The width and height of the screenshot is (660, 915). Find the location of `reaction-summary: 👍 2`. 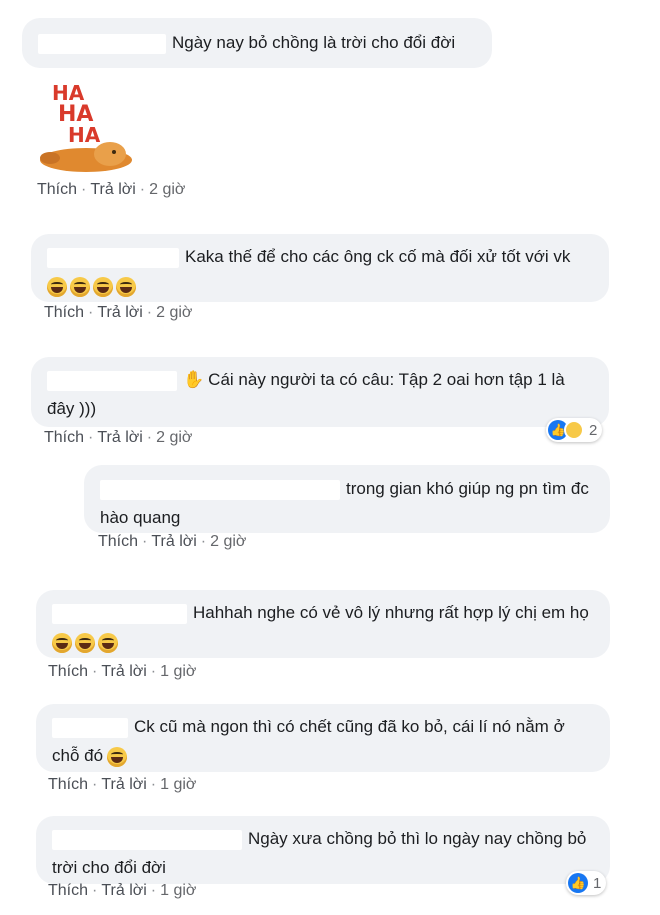

reaction-summary: 👍 2 is located at coordinates (574, 430).